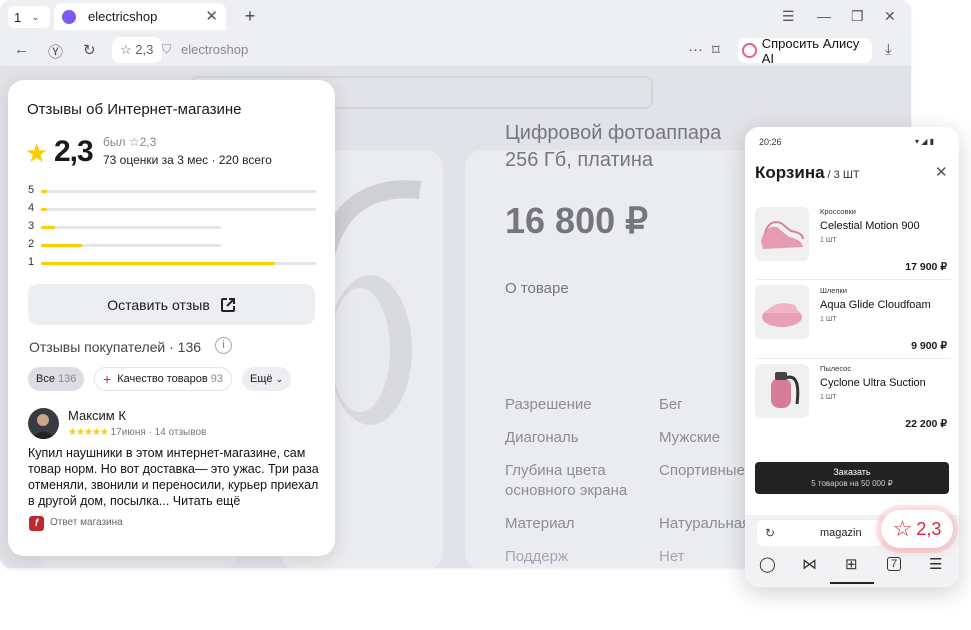 The image size is (971, 630). I want to click on restore-icon: ❐, so click(857, 16).